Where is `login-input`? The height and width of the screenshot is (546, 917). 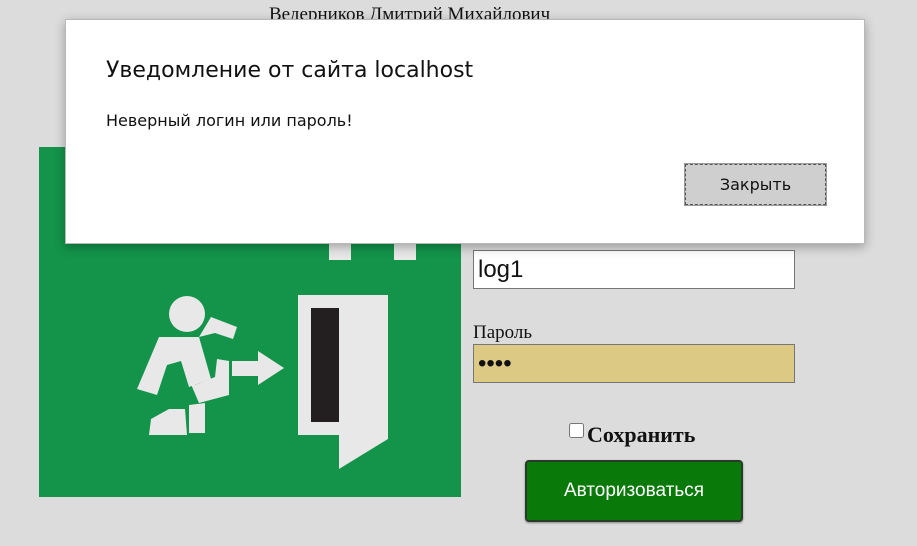
login-input is located at coordinates (634, 269).